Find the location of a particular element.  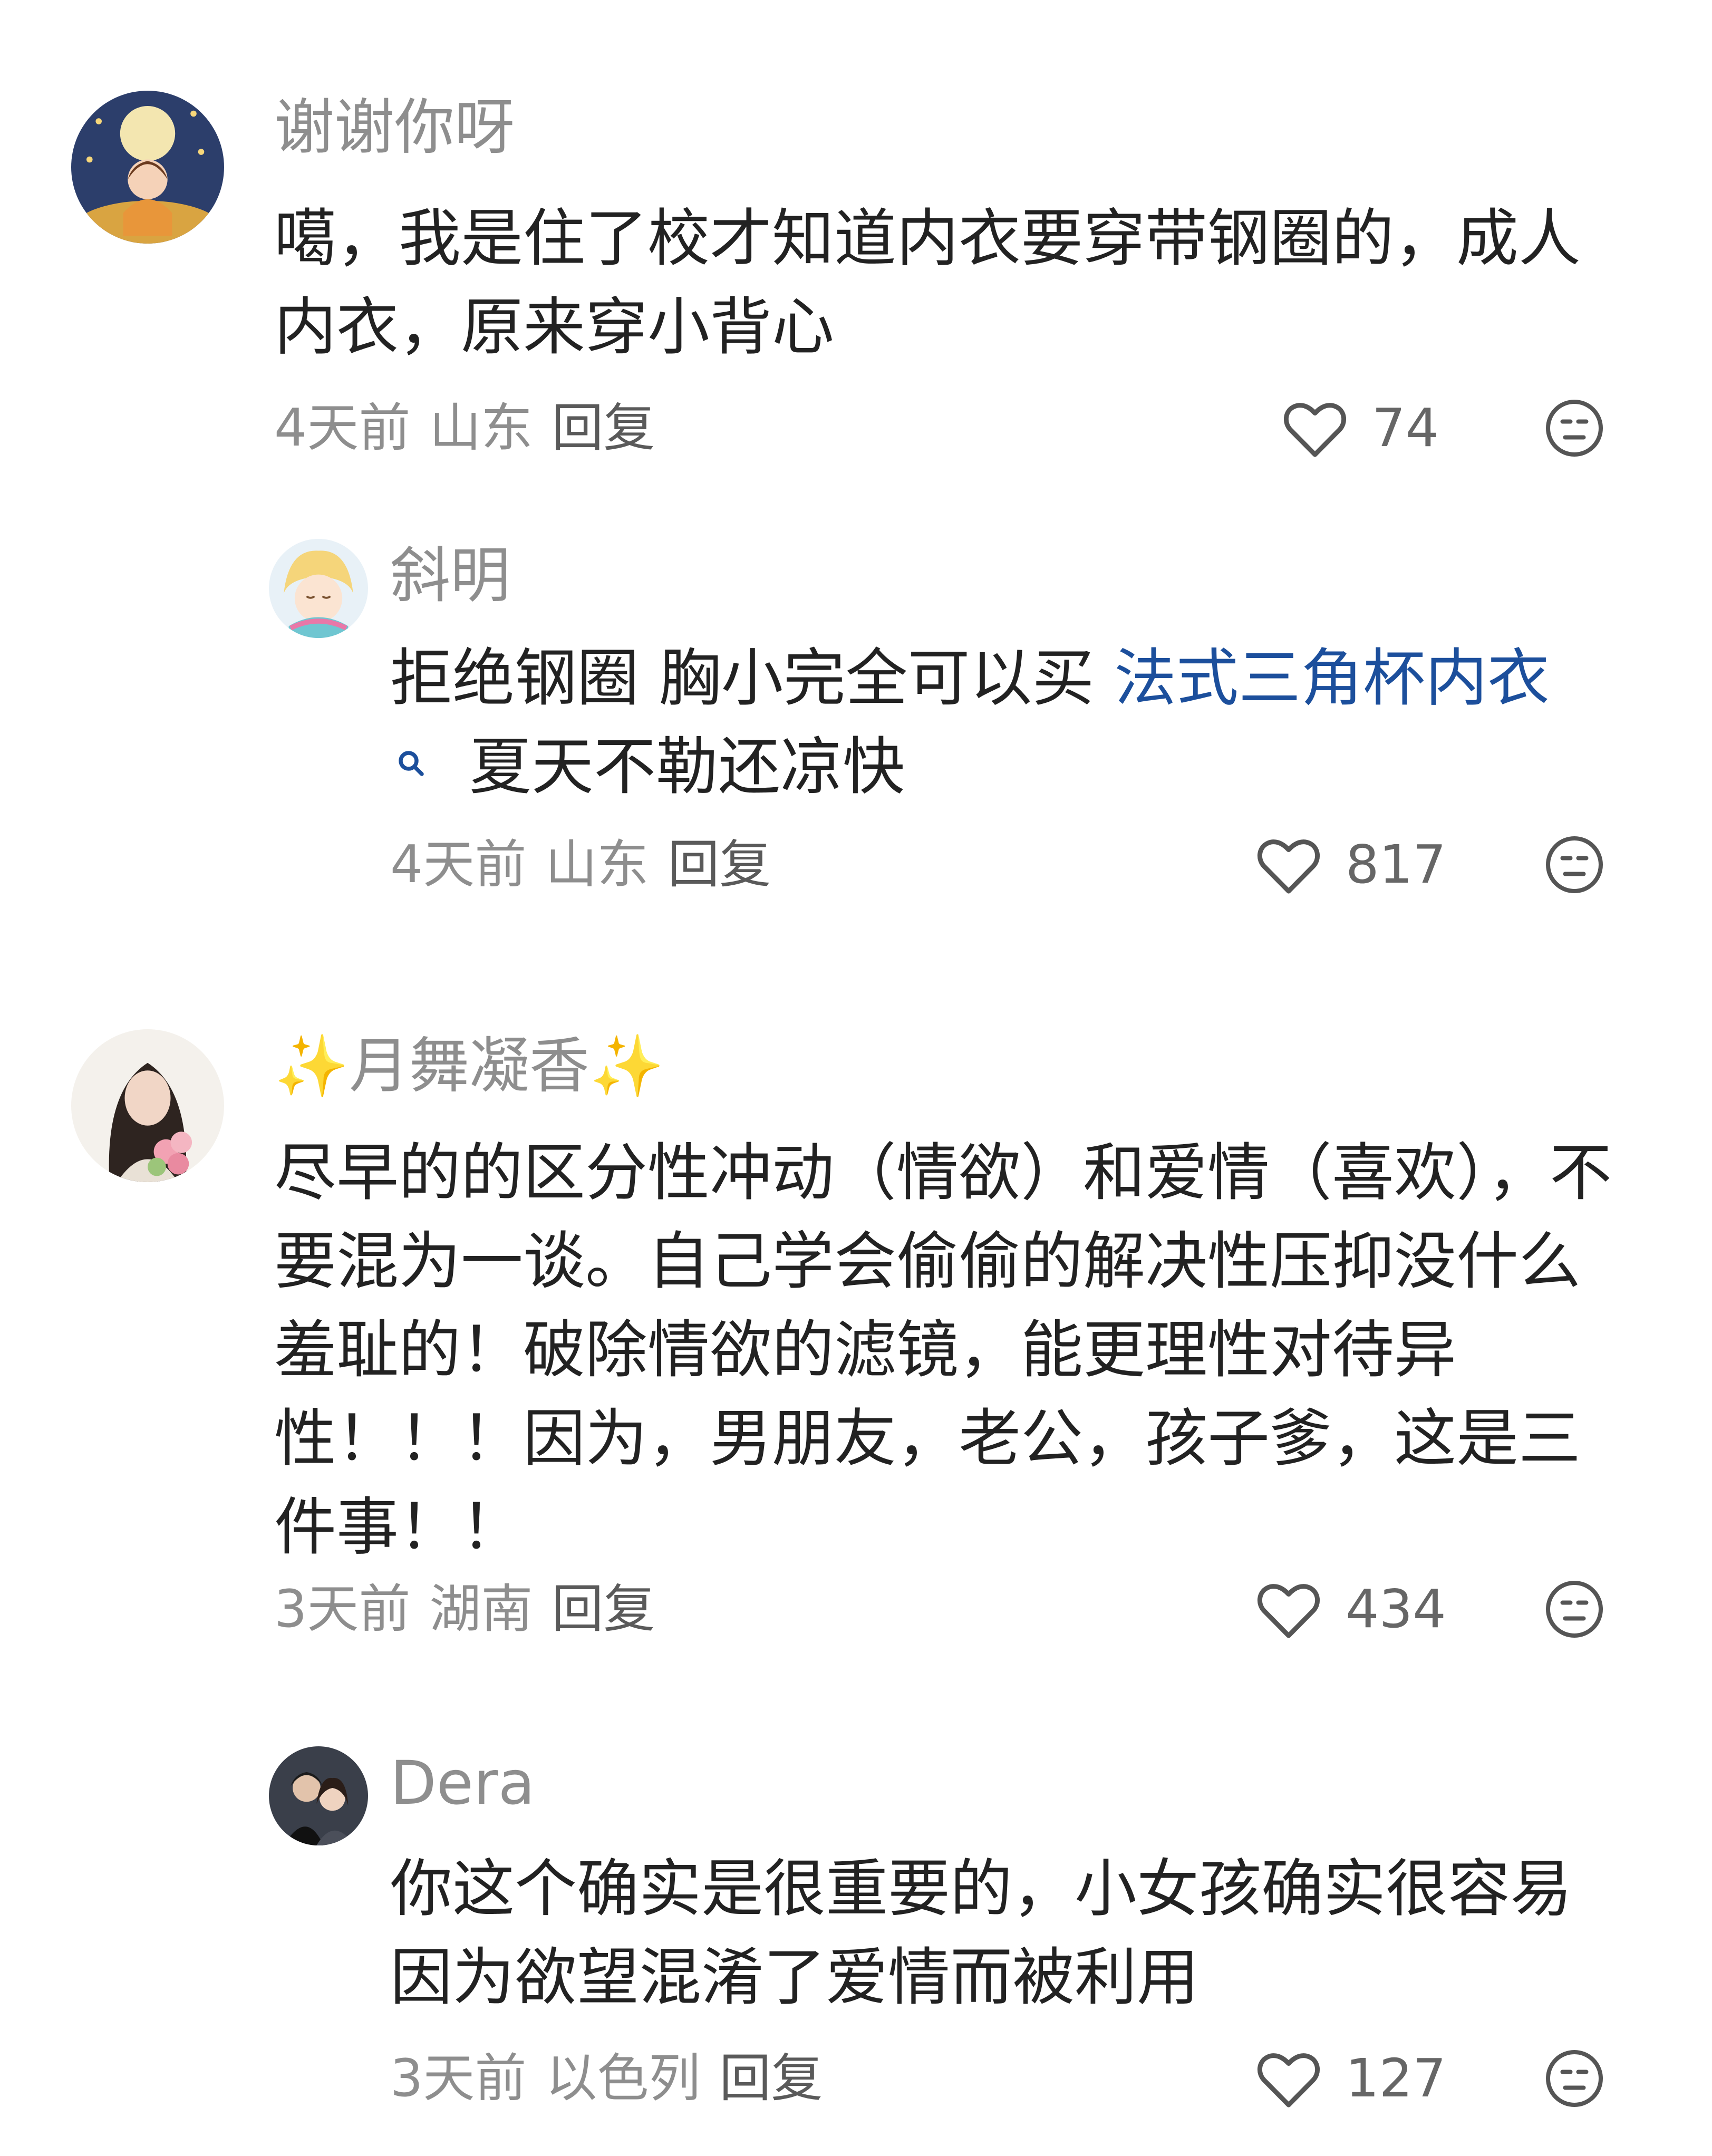

avatar-girl-moon-icon is located at coordinates (147, 167).